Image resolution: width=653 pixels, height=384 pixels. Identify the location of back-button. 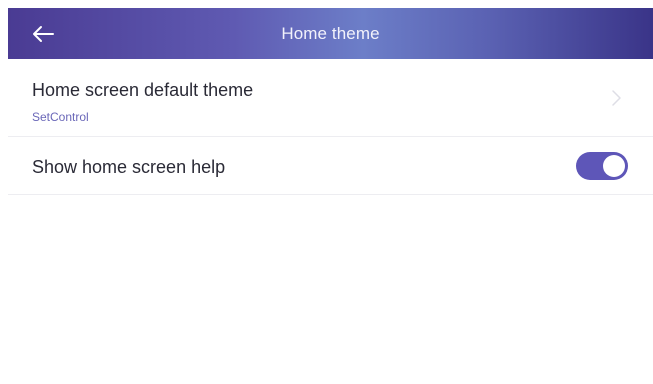
(43, 34).